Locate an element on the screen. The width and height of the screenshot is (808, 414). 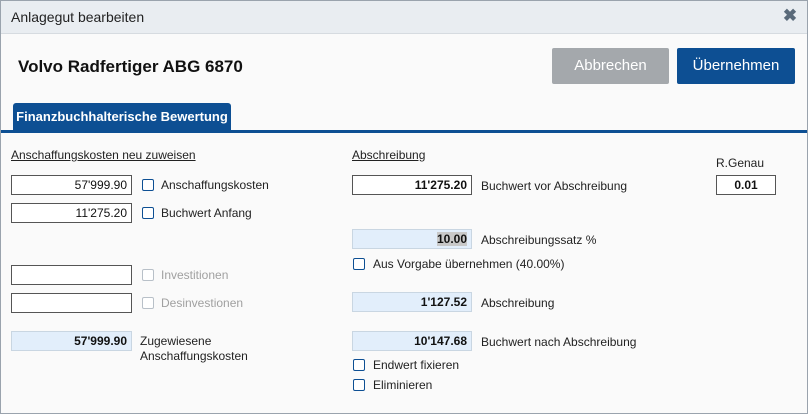
buchwert-vor-abschreibung-label: Buchwert vor Abschreibung is located at coordinates (554, 186).